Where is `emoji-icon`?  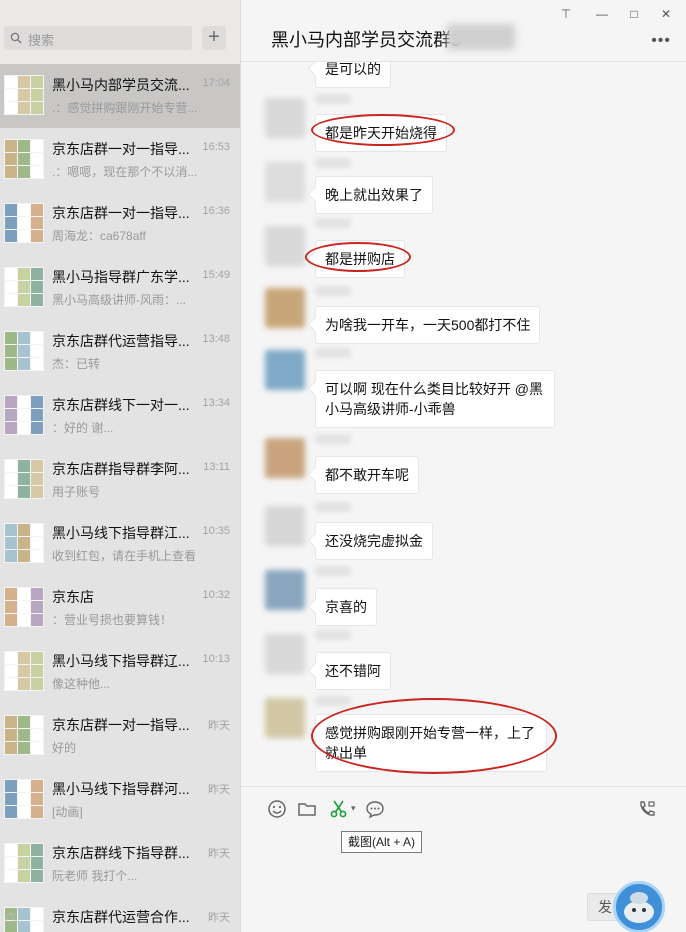
emoji-icon is located at coordinates (277, 809).